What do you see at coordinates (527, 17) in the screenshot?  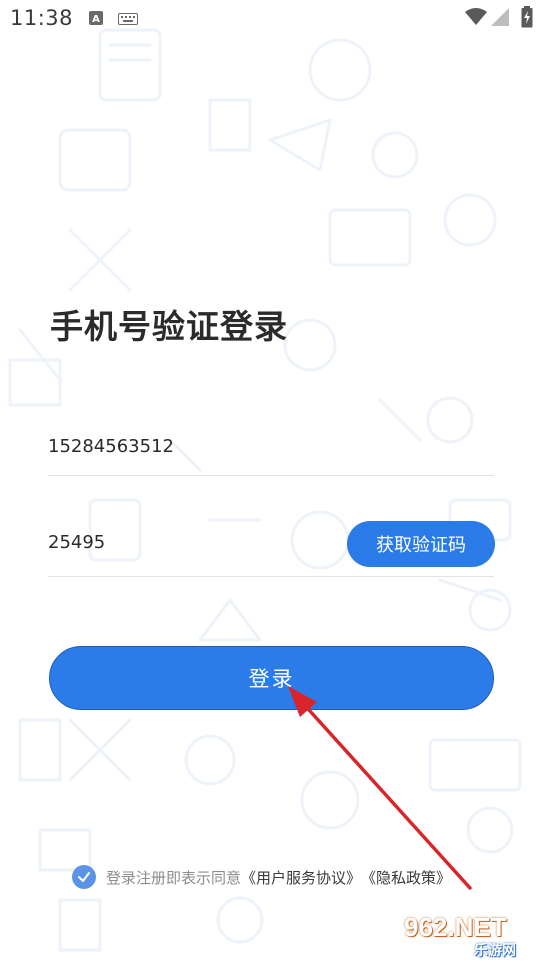 I see `battery-icon` at bounding box center [527, 17].